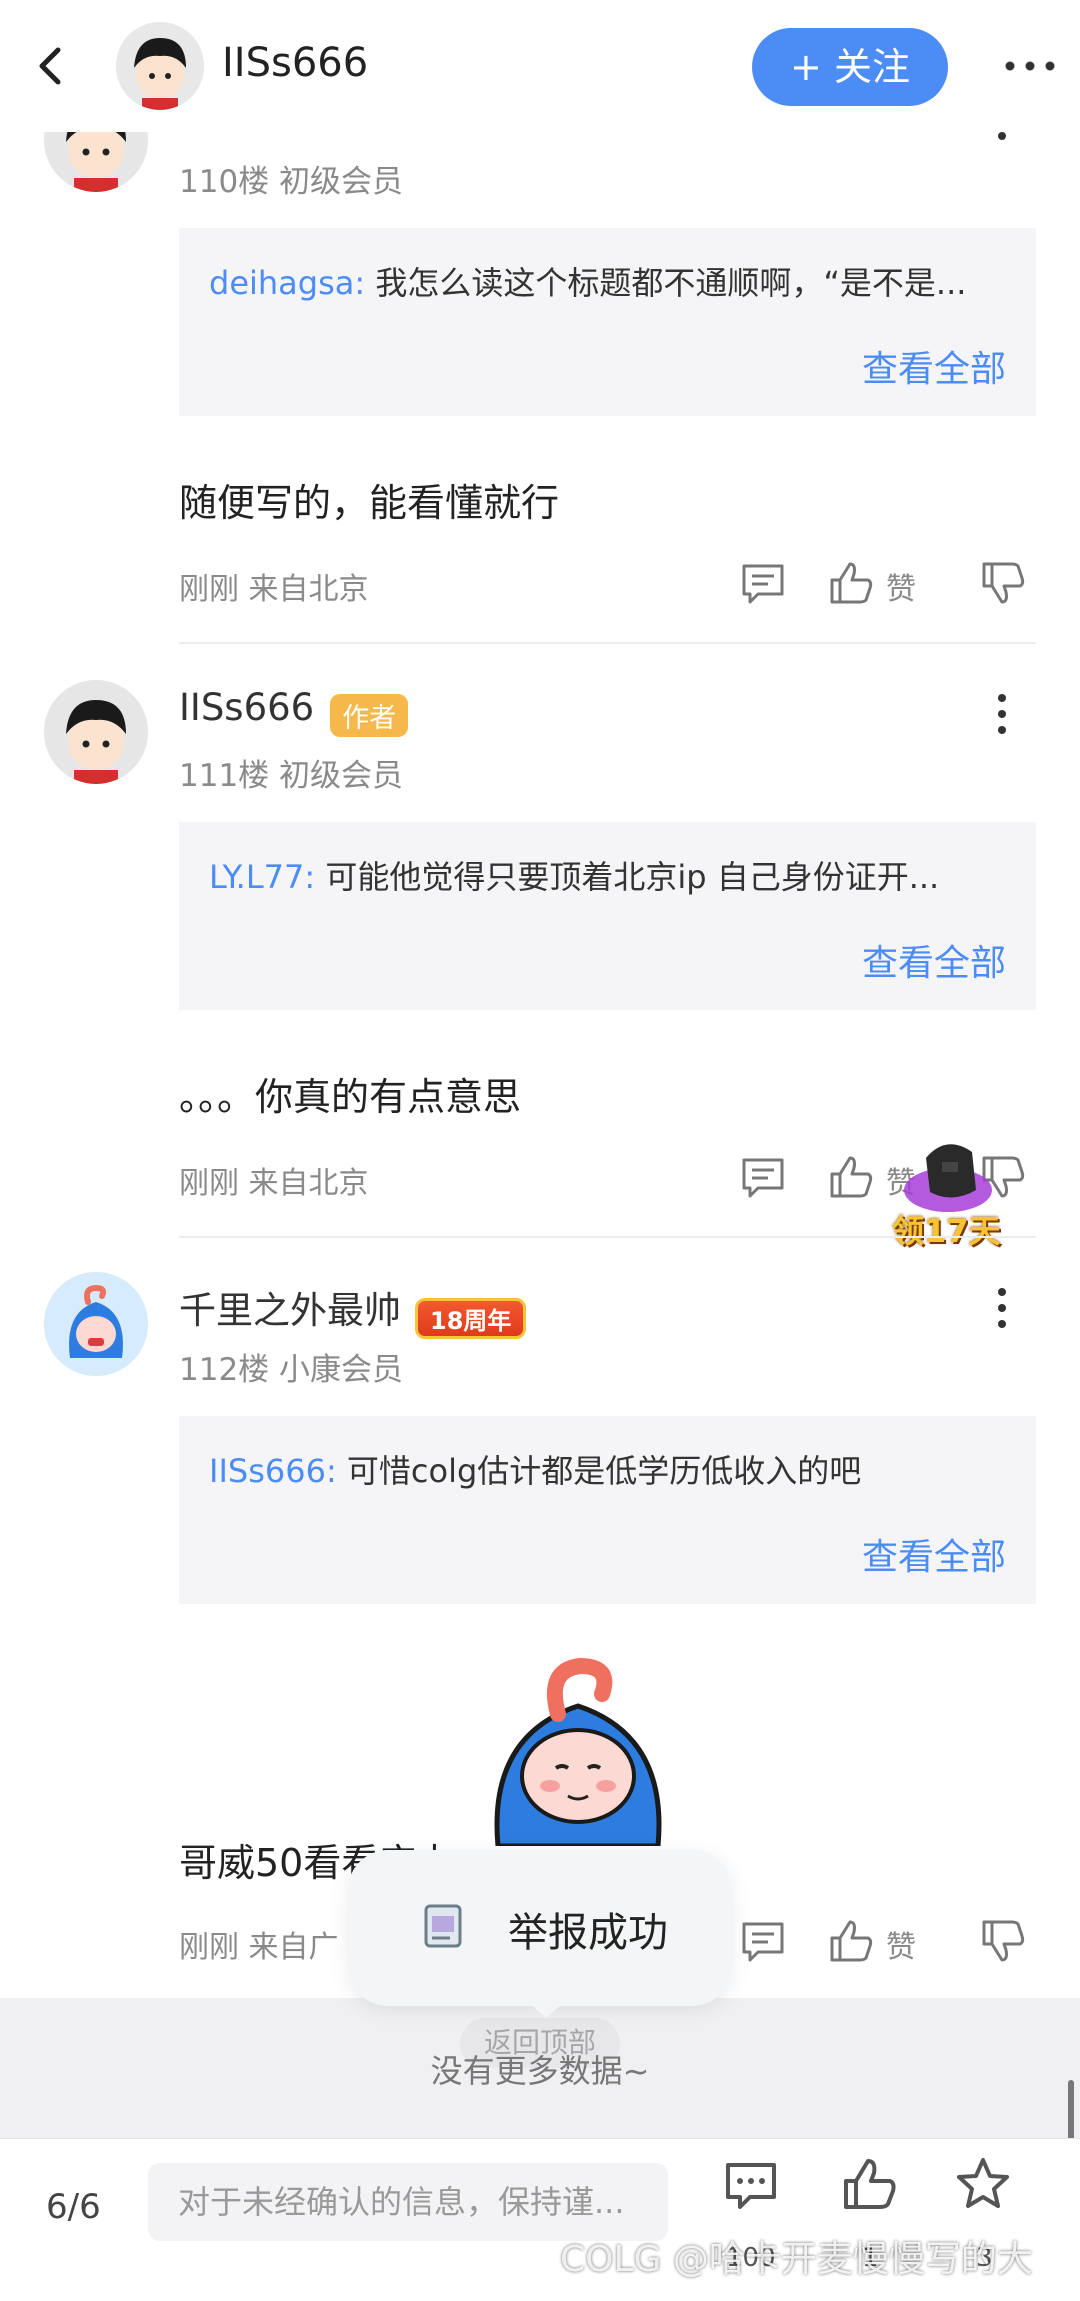  Describe the element at coordinates (443, 1926) in the screenshot. I see `report-icon` at that location.